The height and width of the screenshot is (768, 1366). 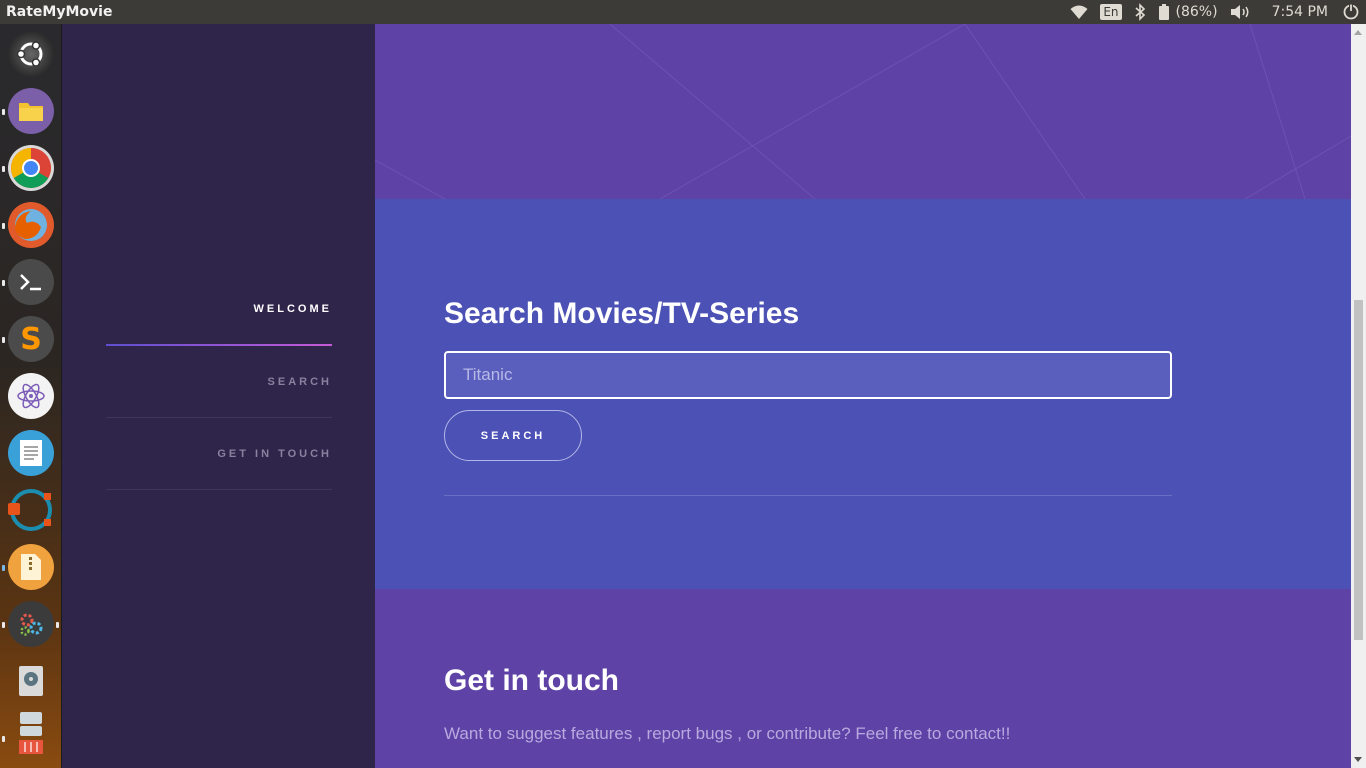 I want to click on terminal-icon, so click(x=31, y=282).